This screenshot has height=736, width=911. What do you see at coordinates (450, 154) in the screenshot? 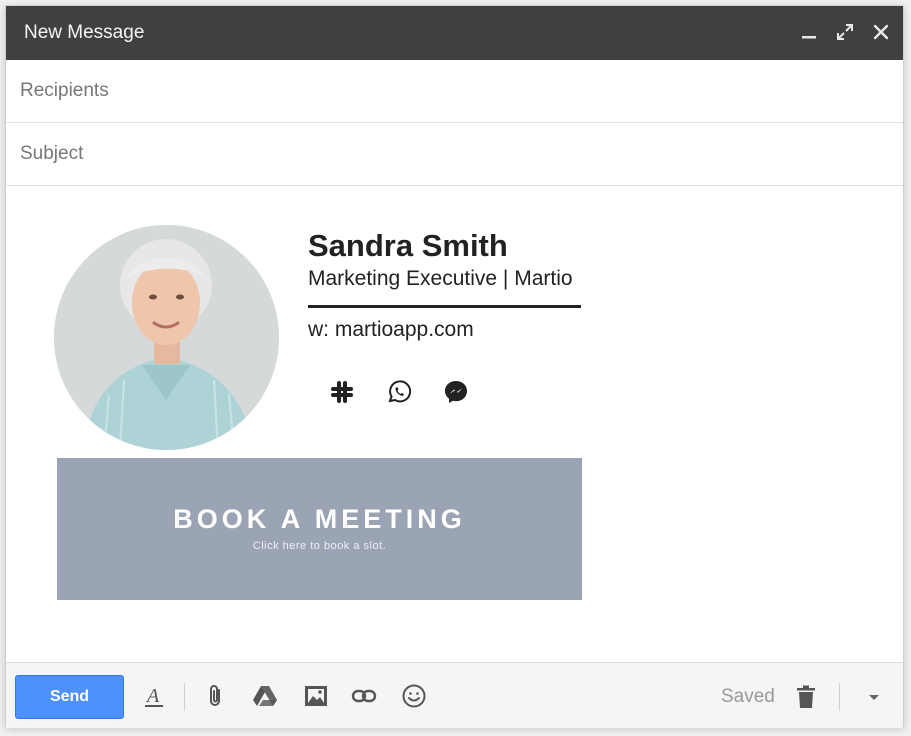
I see `subject-input` at bounding box center [450, 154].